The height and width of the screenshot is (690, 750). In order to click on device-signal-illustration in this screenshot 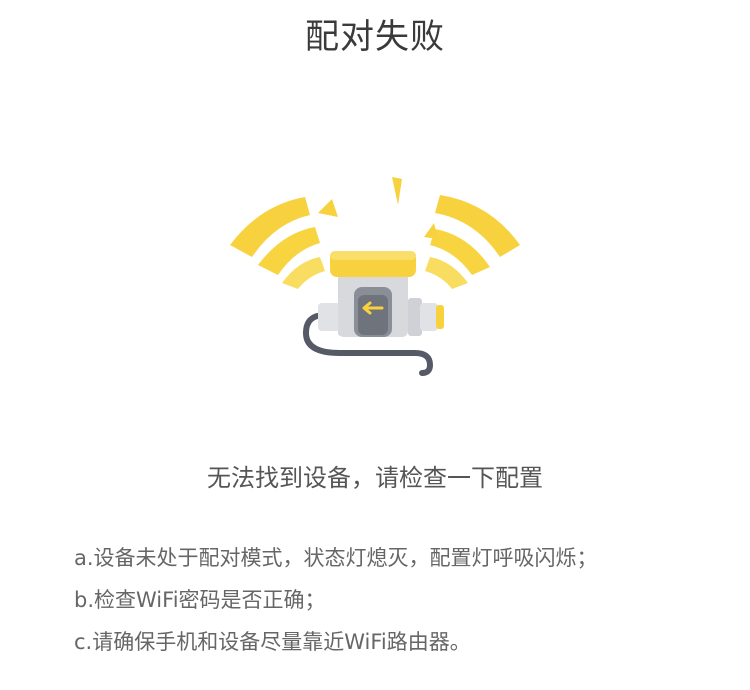, I will do `click(375, 275)`.